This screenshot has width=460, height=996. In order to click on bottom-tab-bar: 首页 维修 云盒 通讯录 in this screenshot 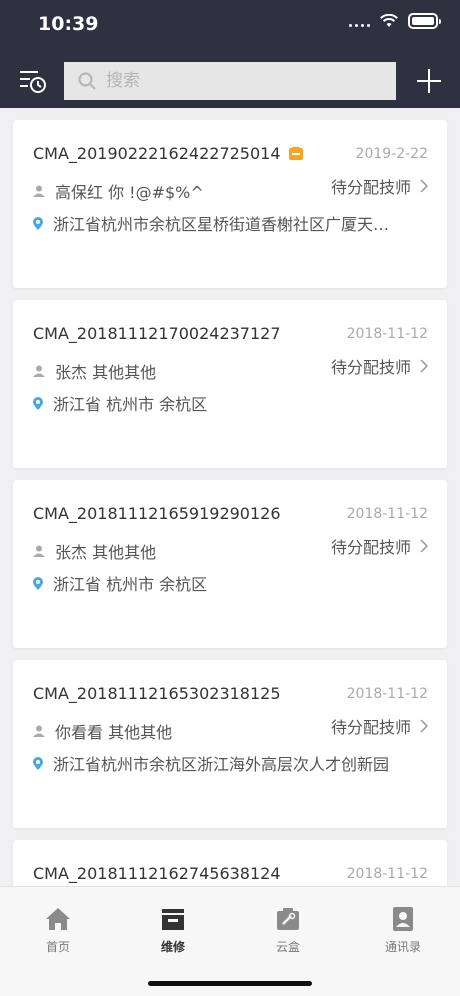, I will do `click(230, 941)`.